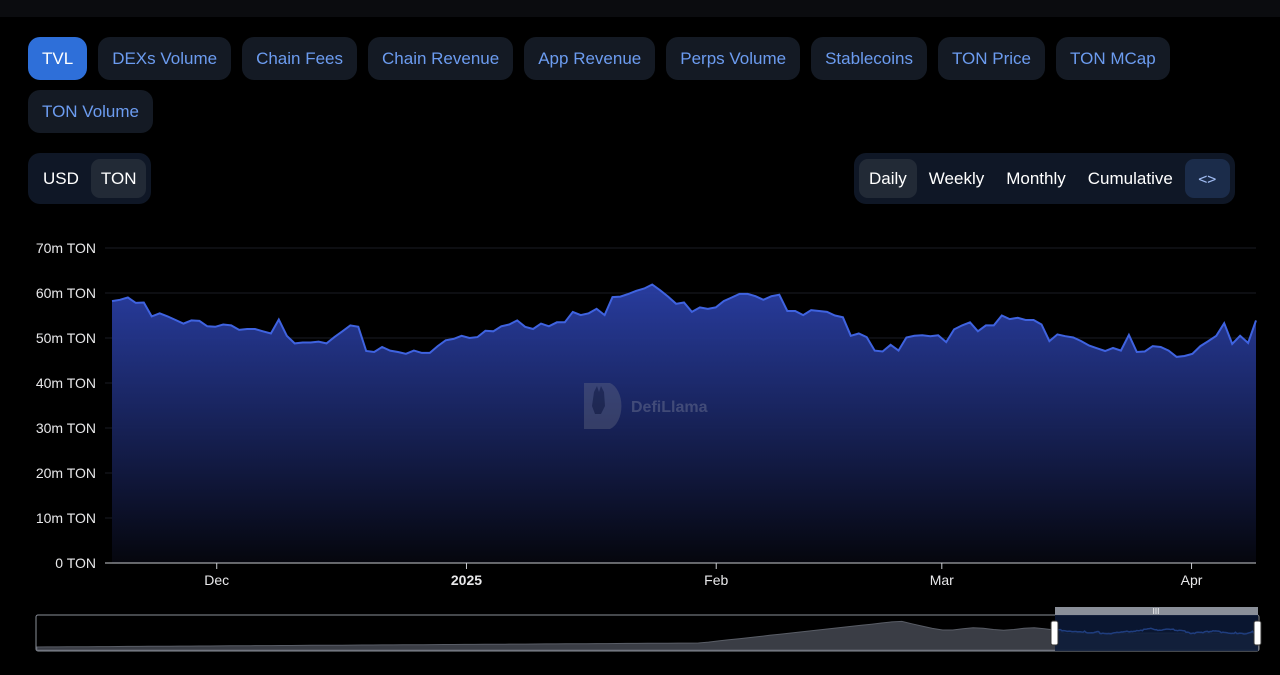  Describe the element at coordinates (165, 58) in the screenshot. I see `metric-tab-dexs-volume: DEXs Volume` at that location.